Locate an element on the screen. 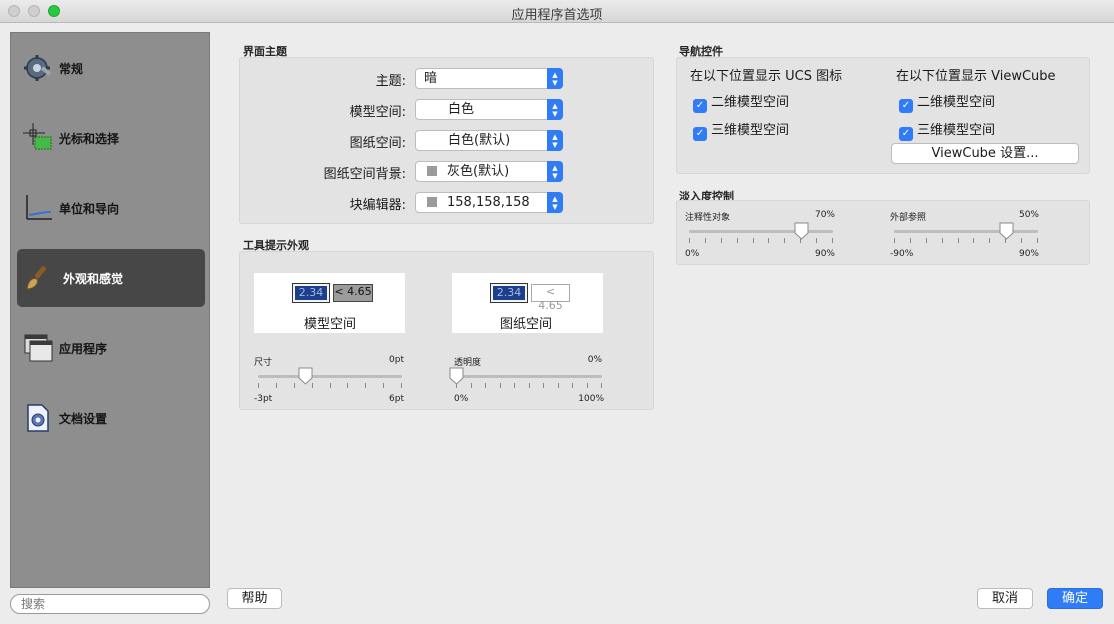  sidebar-item-cursor-selection: 光标和选择 is located at coordinates (111, 138).